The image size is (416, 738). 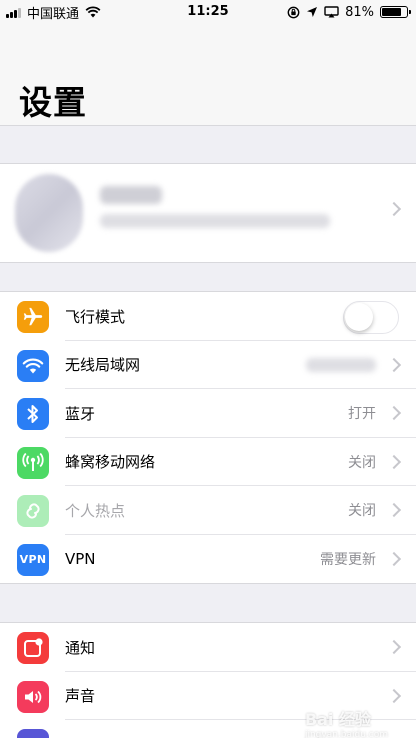 I want to click on navigation-header: 设置, so click(x=208, y=75).